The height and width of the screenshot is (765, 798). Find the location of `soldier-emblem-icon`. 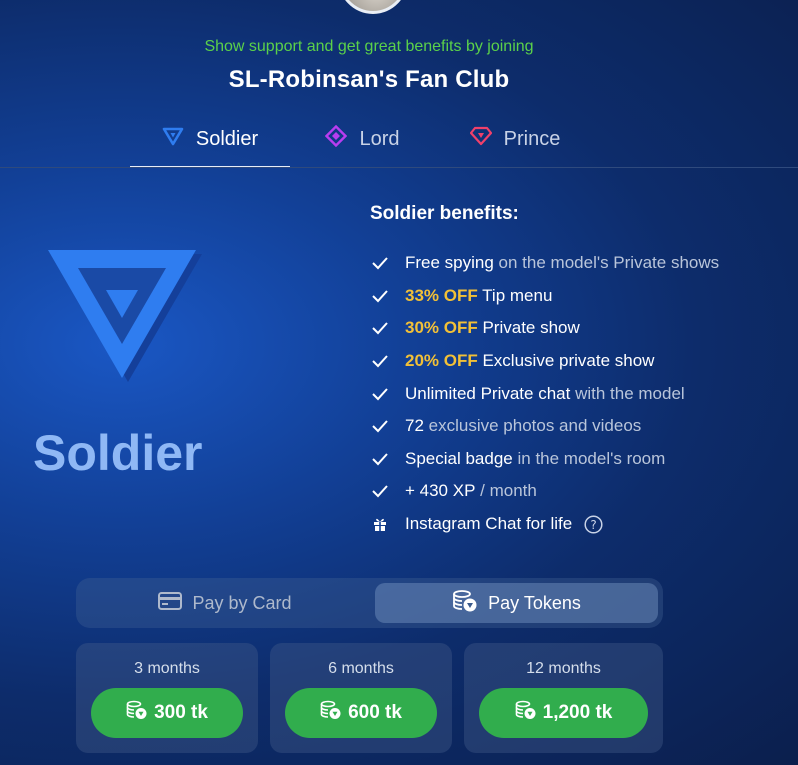

soldier-emblem-icon is located at coordinates (126, 320).